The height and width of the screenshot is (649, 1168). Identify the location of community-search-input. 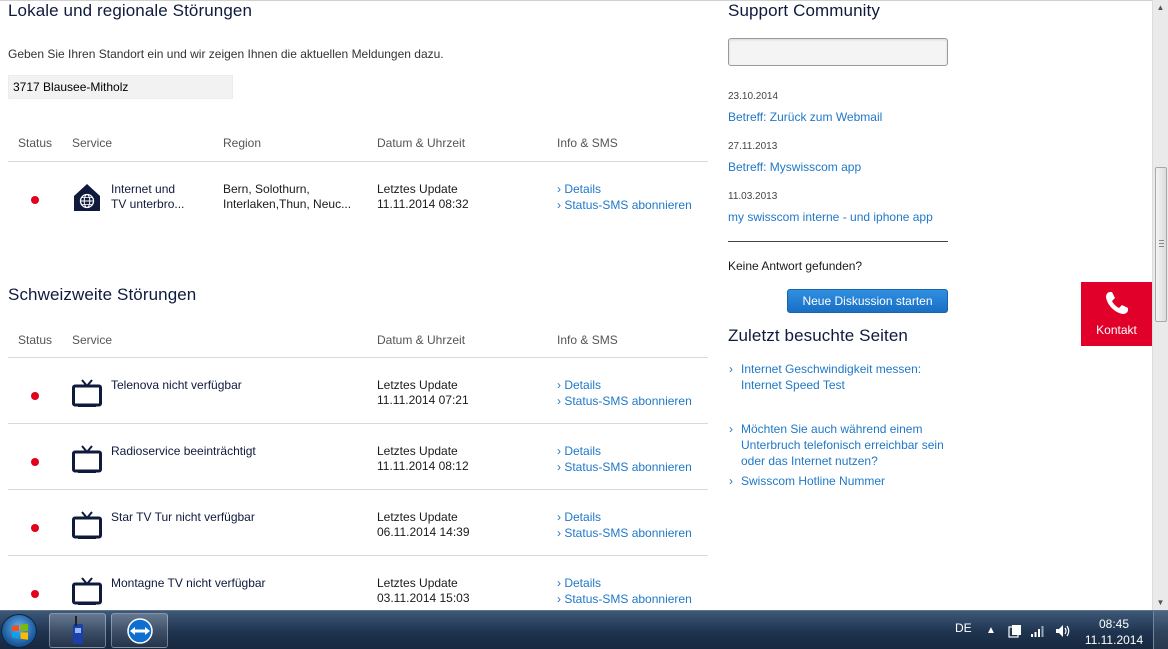
(838, 52).